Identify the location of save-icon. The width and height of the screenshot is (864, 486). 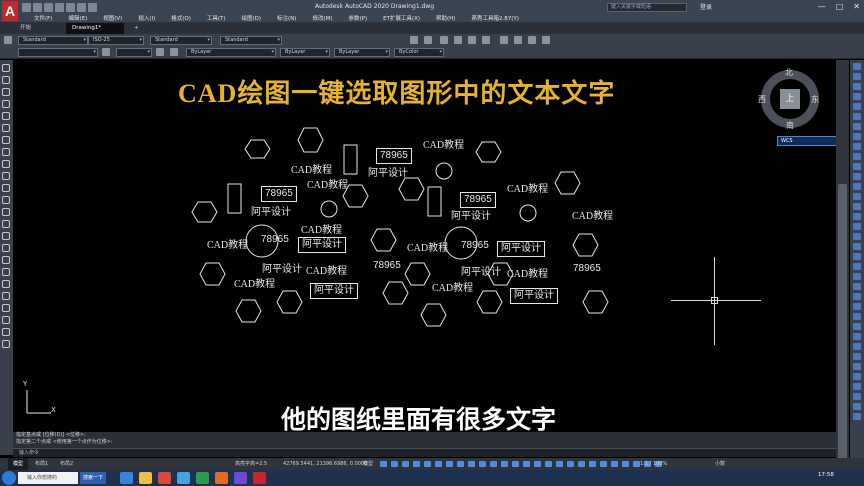
(48, 7).